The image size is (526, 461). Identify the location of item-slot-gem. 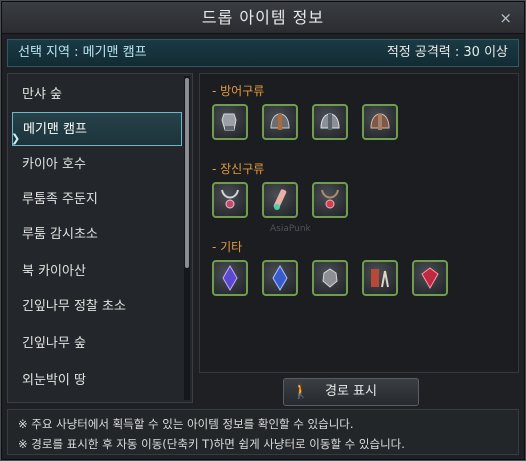
(430, 278).